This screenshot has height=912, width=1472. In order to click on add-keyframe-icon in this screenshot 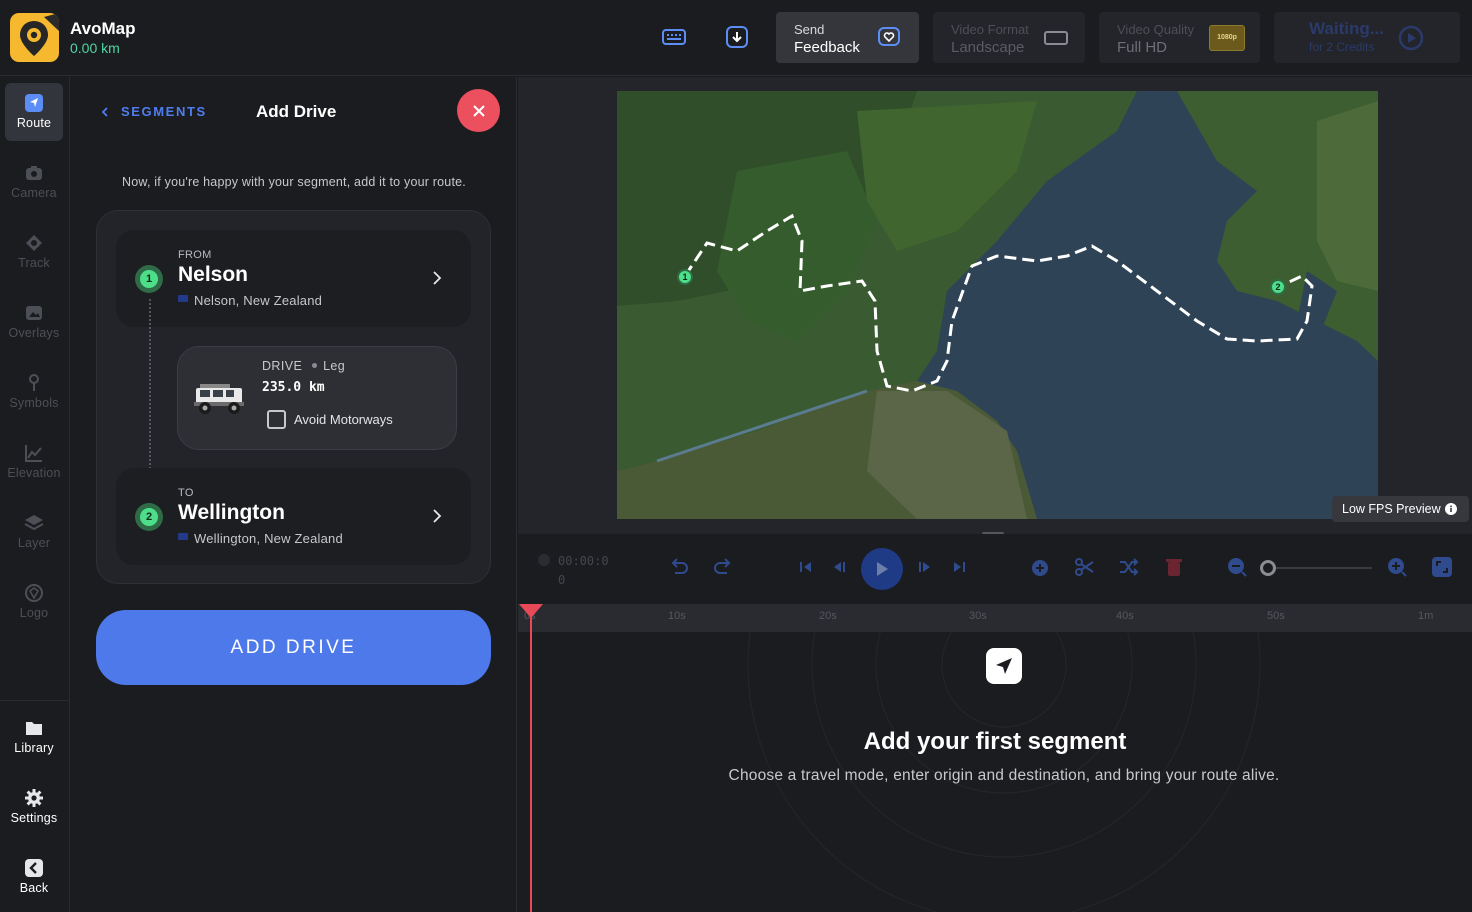, I will do `click(1040, 567)`.